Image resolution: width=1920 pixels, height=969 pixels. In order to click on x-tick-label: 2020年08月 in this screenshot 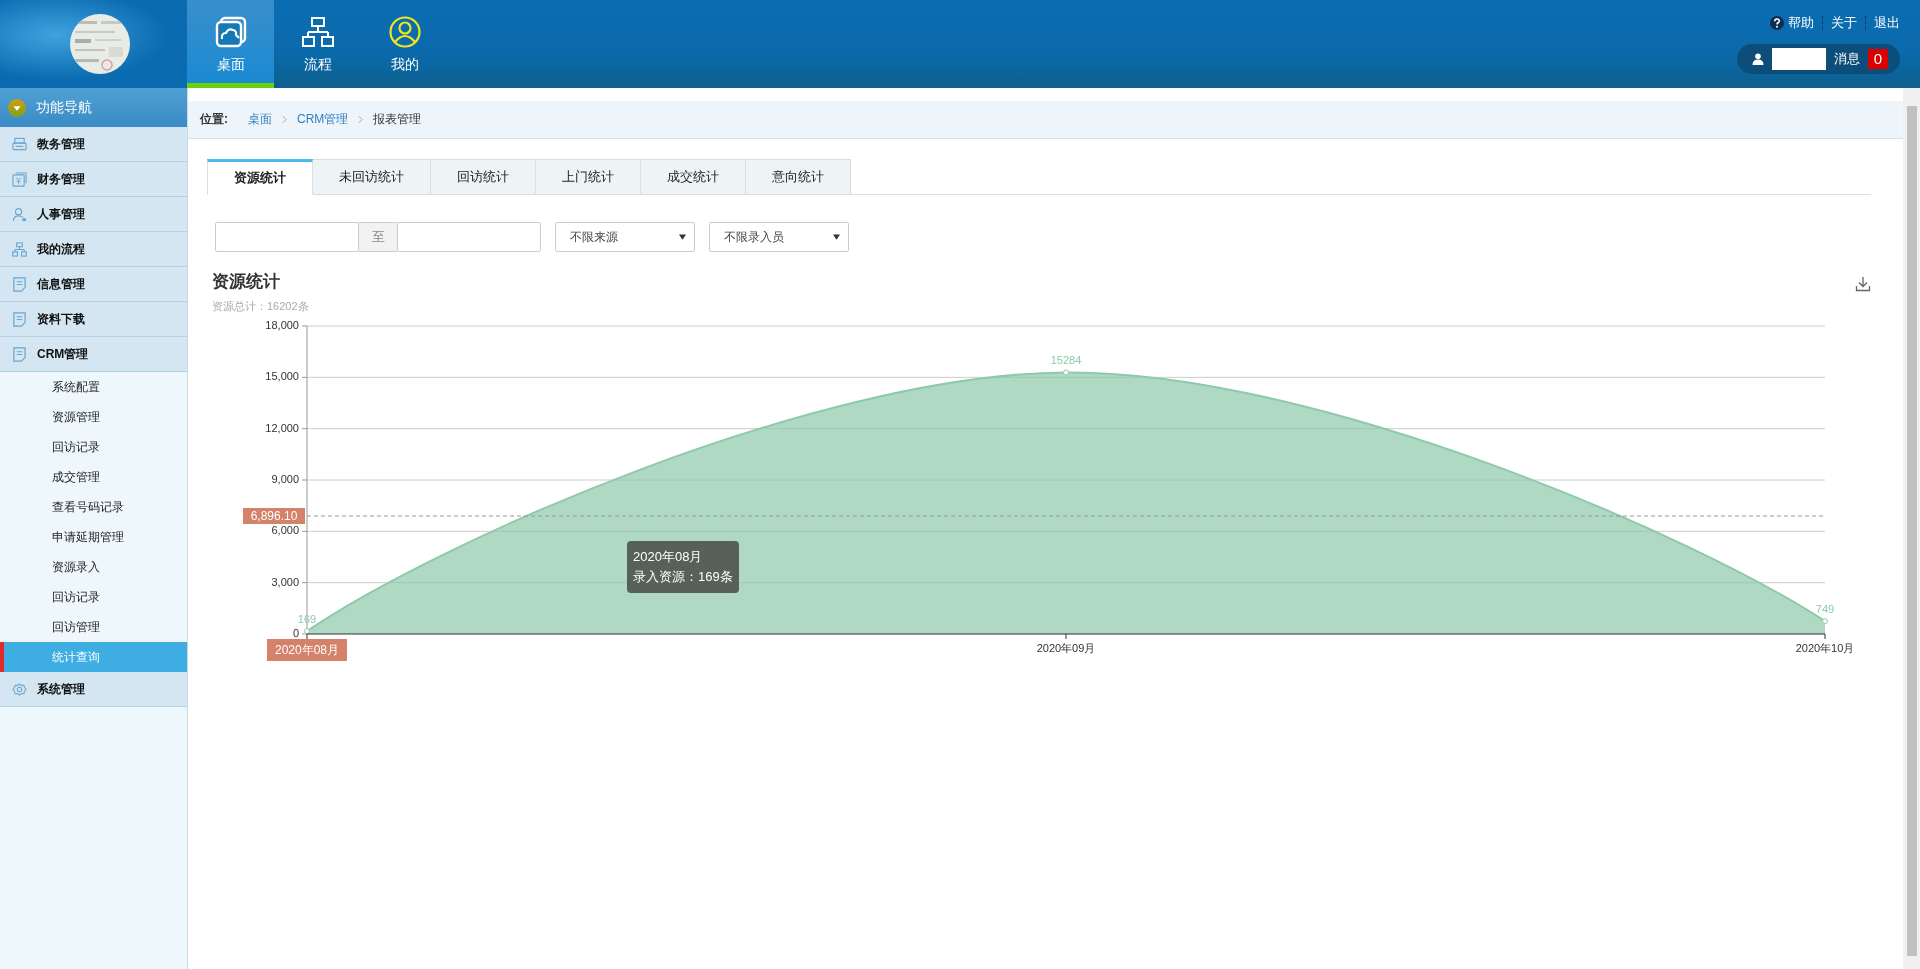, I will do `click(307, 650)`.